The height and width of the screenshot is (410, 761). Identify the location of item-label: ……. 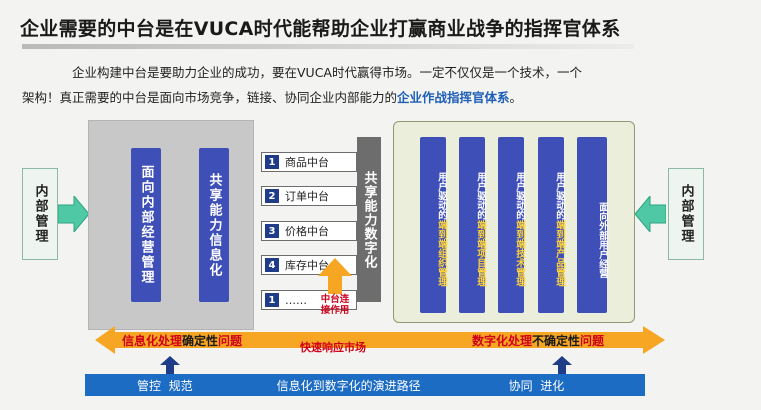
(296, 300).